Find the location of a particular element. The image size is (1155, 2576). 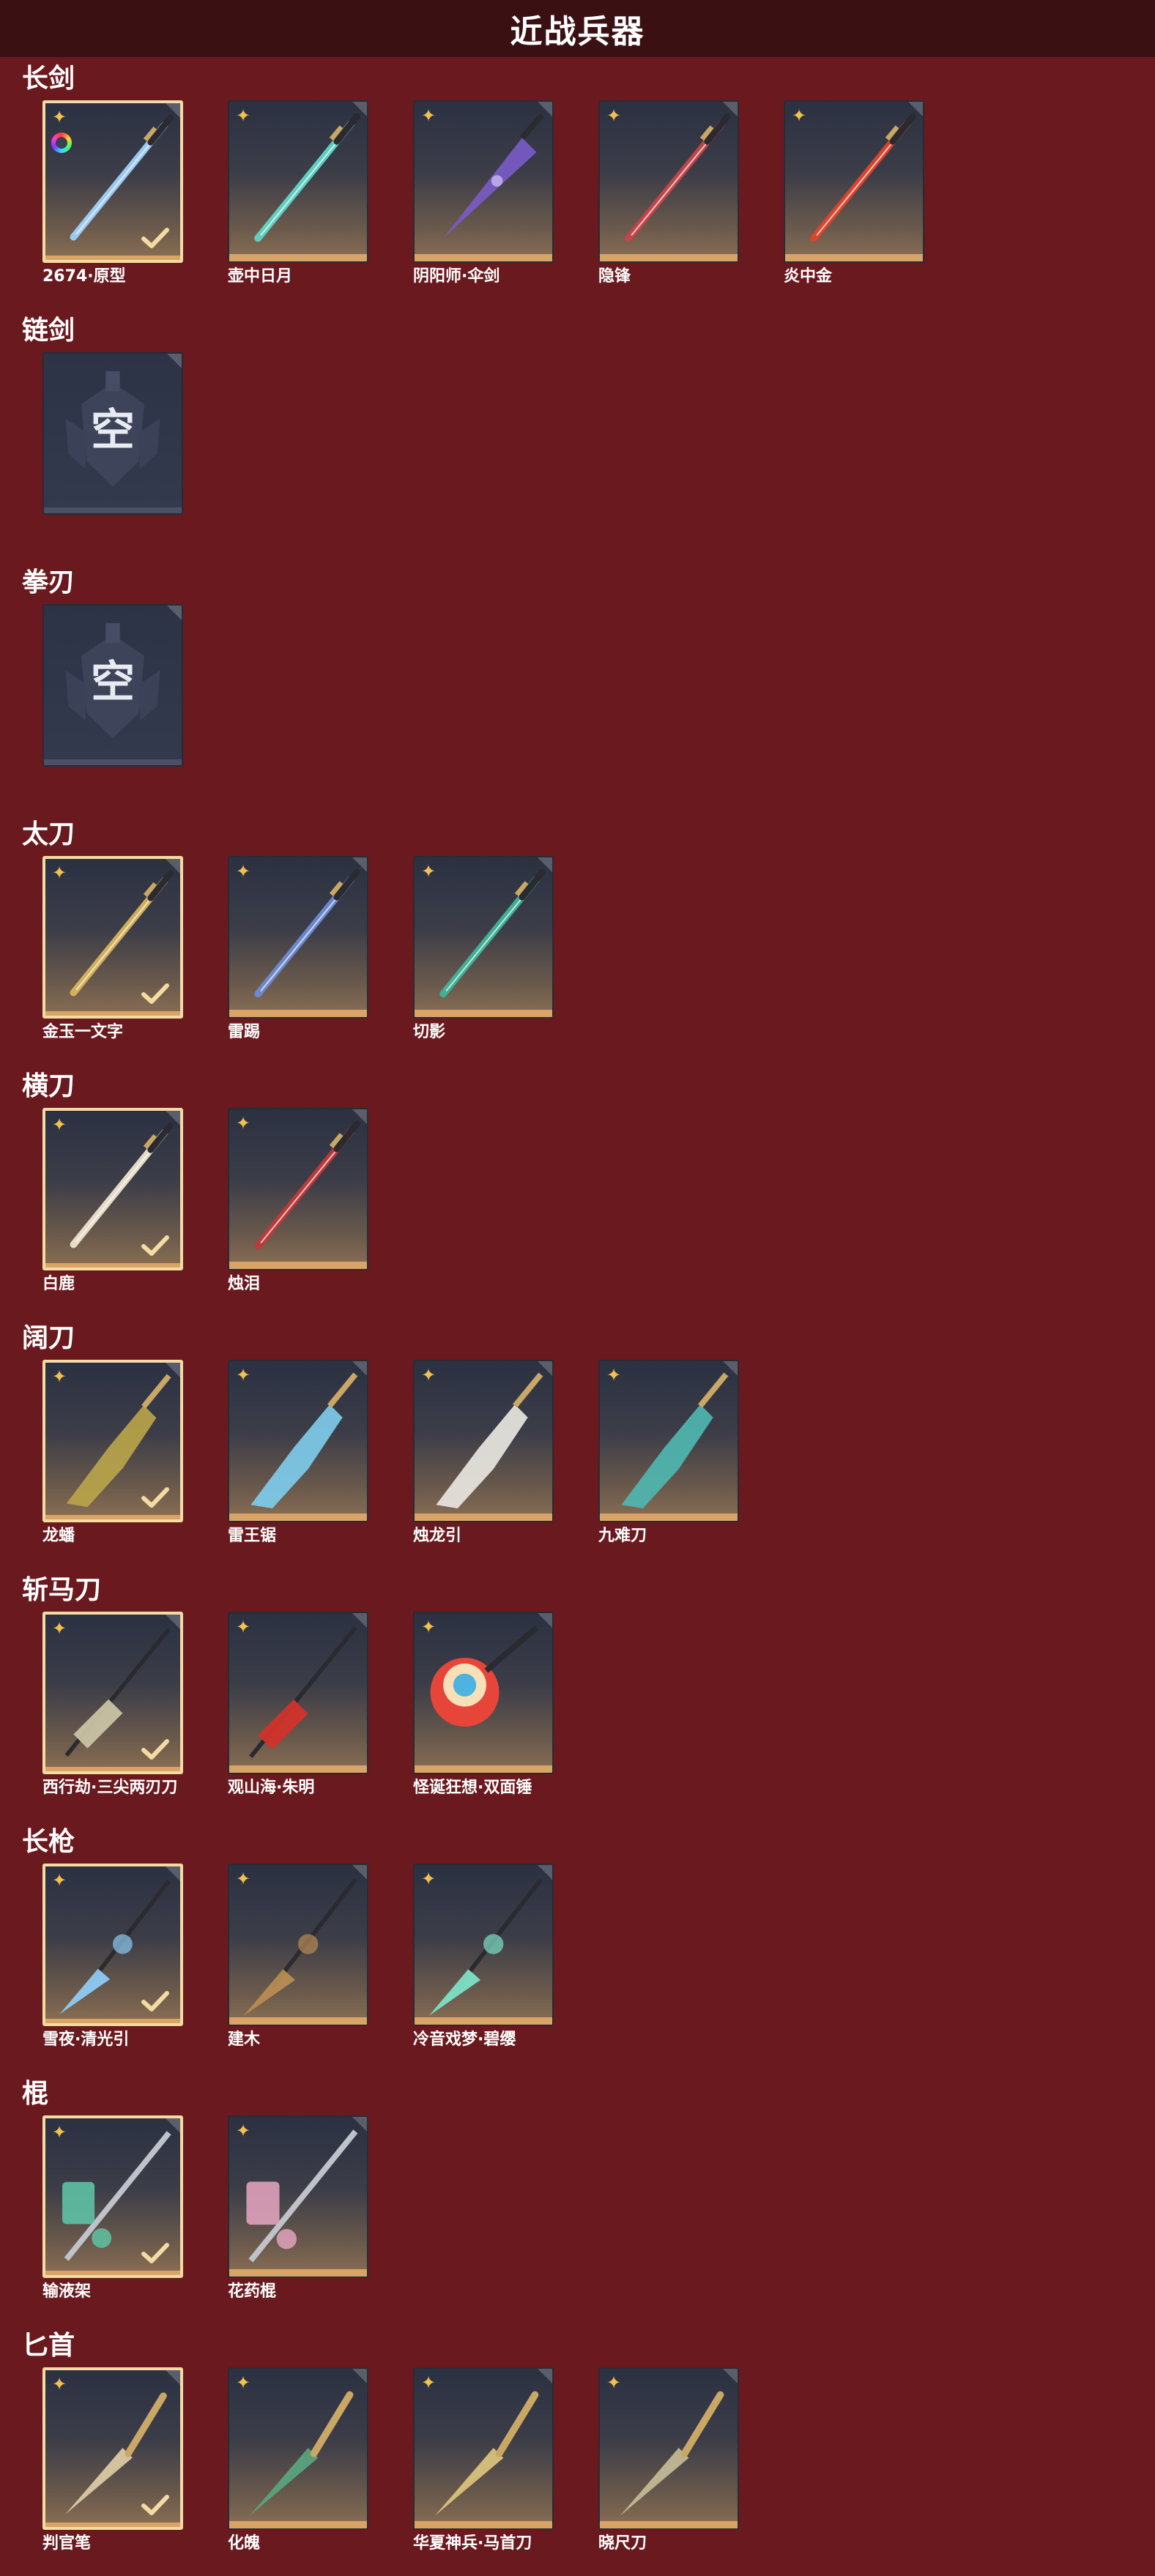

weapon-card: ✦ 龙蟠 is located at coordinates (114, 1461).